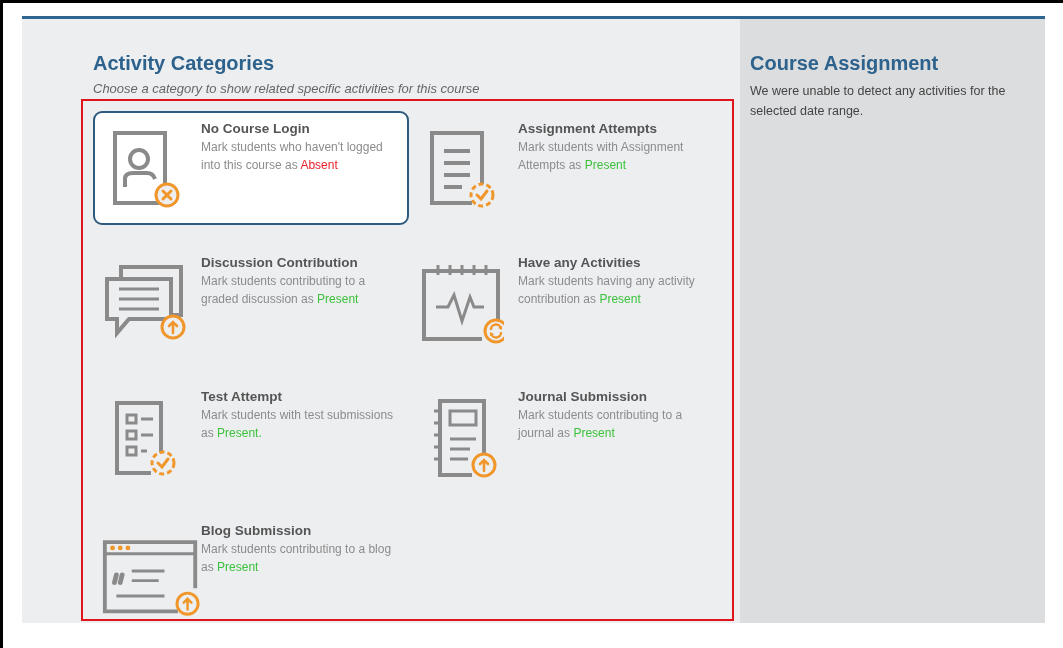  What do you see at coordinates (280, 262) in the screenshot?
I see `category-title: Discussion Contribution` at bounding box center [280, 262].